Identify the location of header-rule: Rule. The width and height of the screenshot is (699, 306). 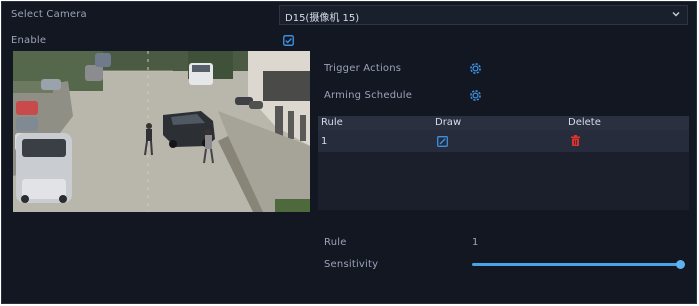
(332, 122).